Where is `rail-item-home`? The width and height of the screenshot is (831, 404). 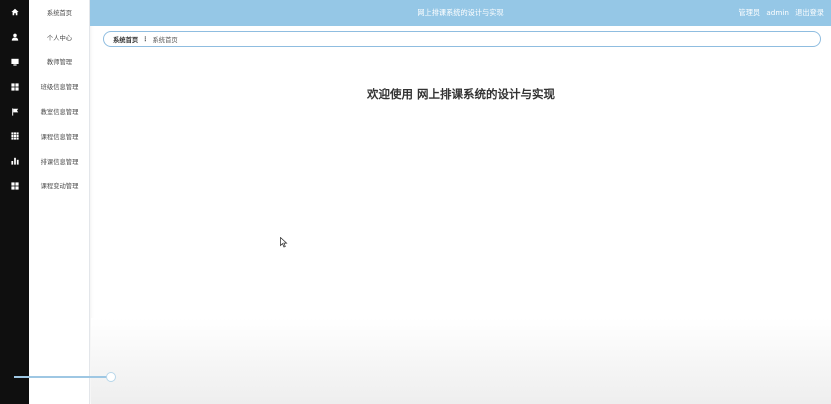 rail-item-home is located at coordinates (14, 12).